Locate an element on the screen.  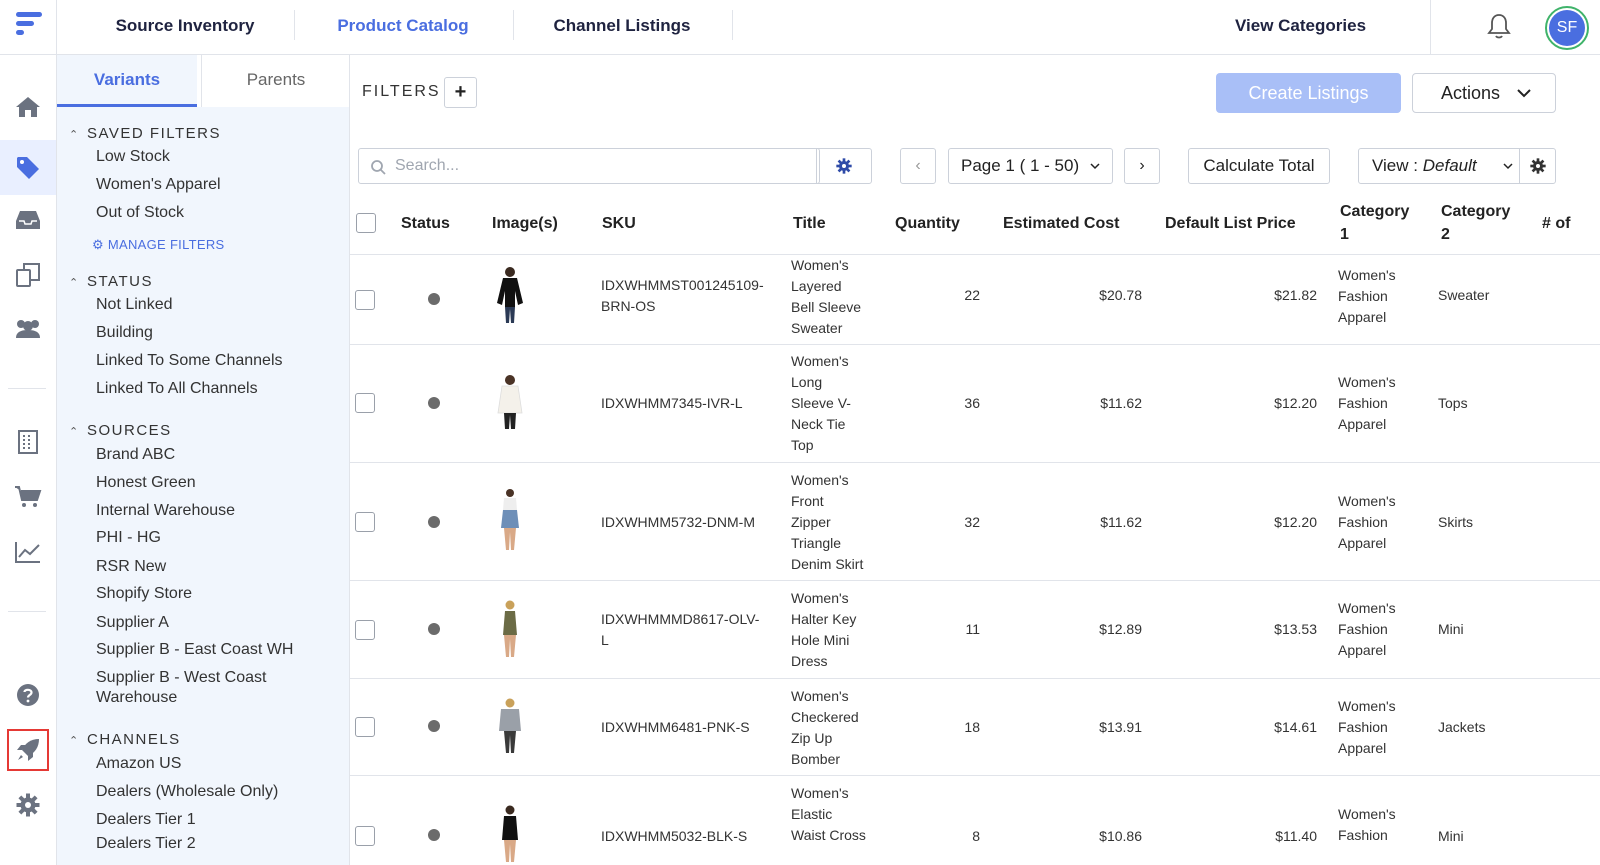
tag-icon is located at coordinates (28, 167).